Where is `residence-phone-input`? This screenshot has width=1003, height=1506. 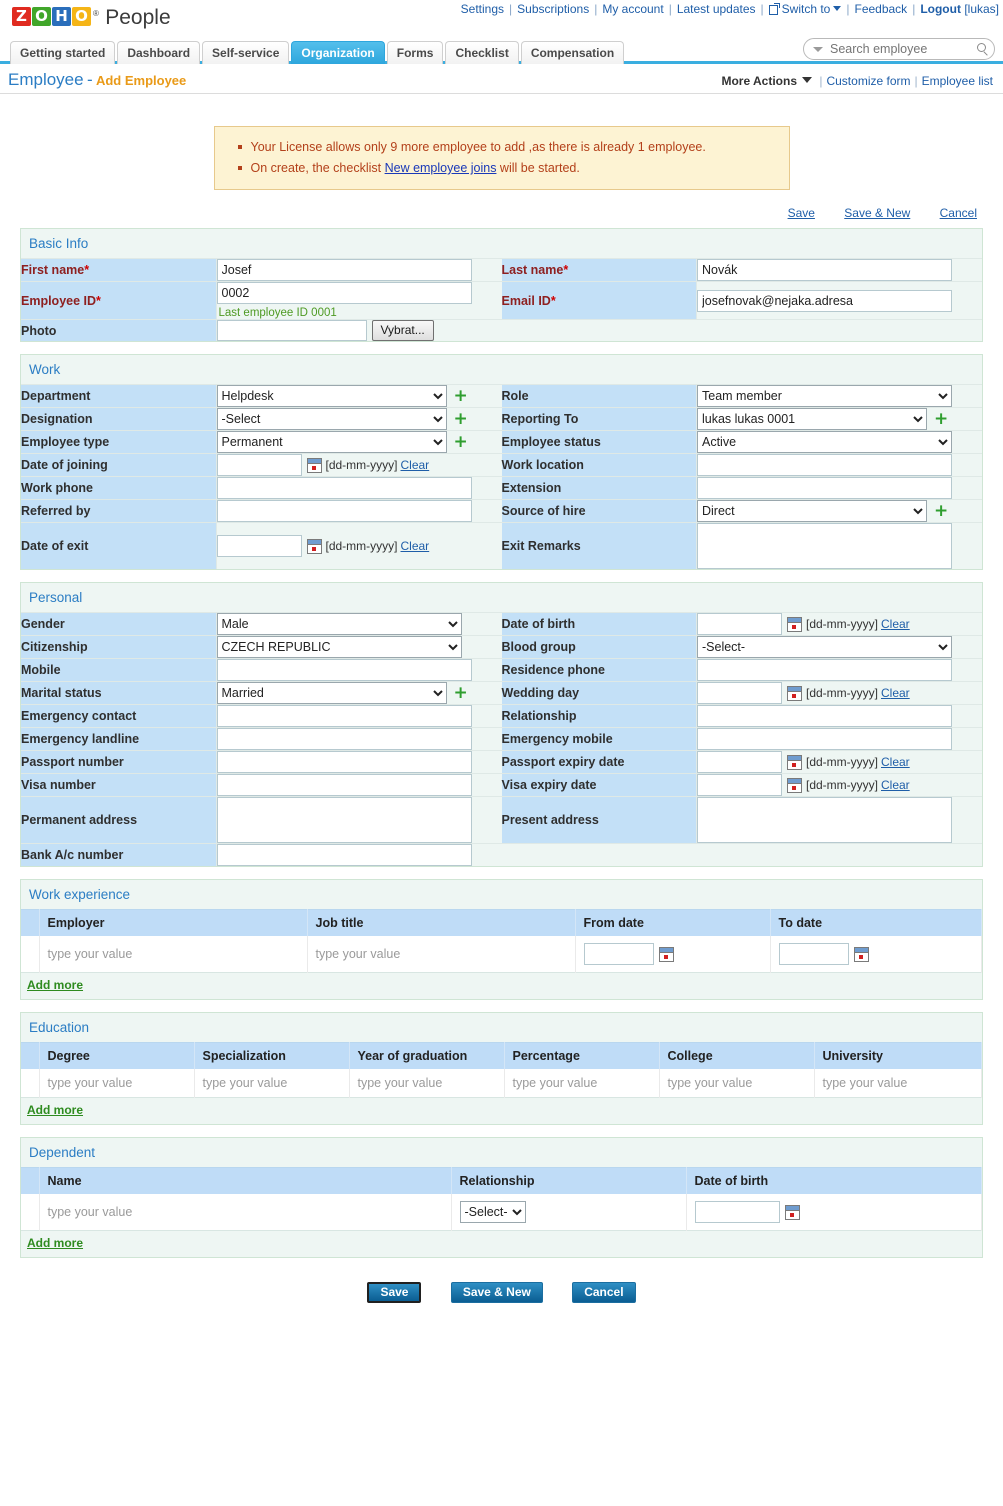 residence-phone-input is located at coordinates (824, 670).